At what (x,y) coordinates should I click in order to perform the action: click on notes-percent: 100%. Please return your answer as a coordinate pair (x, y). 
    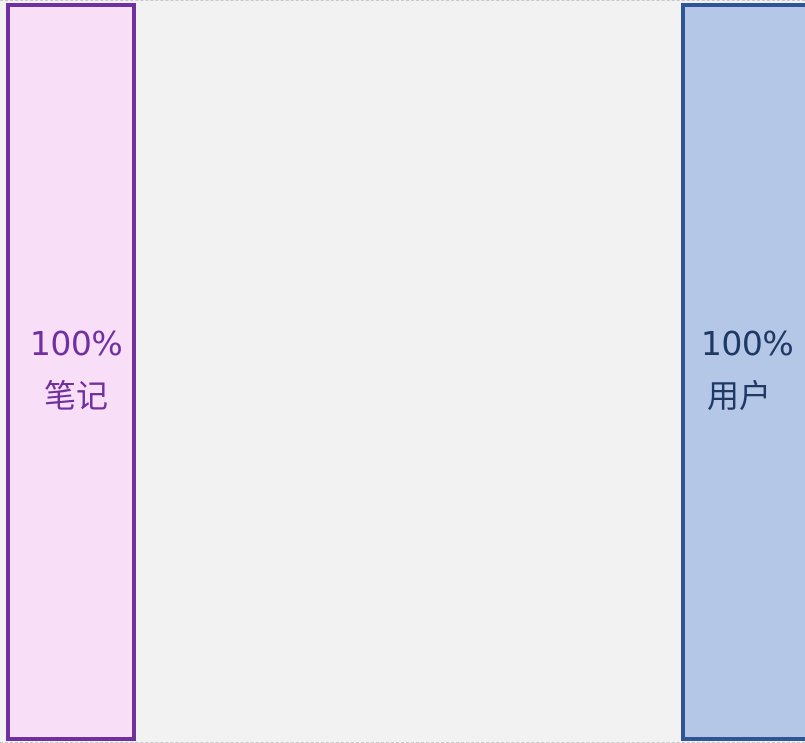
    Looking at the image, I should click on (76, 343).